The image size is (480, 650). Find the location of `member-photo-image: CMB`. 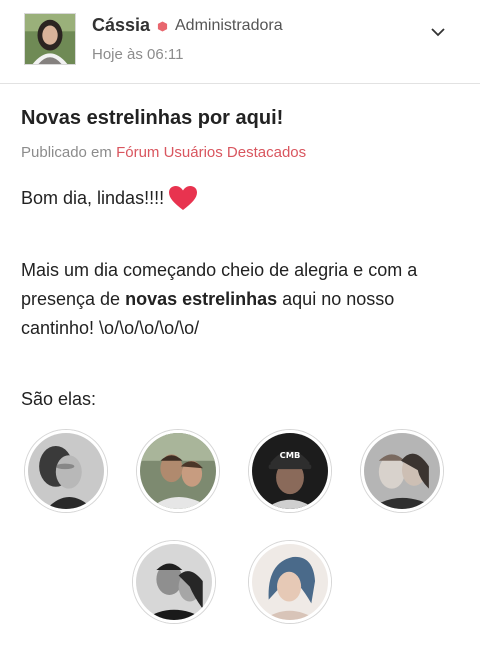

member-photo-image: CMB is located at coordinates (290, 471).